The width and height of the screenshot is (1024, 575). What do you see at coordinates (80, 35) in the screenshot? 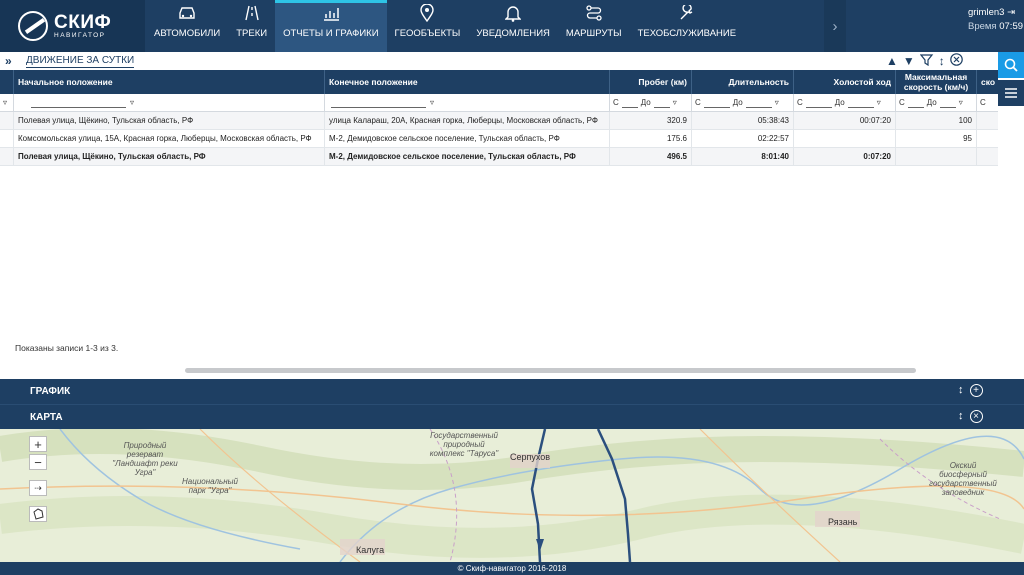
I see `logo-subtitle: НАВИГАТОР` at bounding box center [80, 35].